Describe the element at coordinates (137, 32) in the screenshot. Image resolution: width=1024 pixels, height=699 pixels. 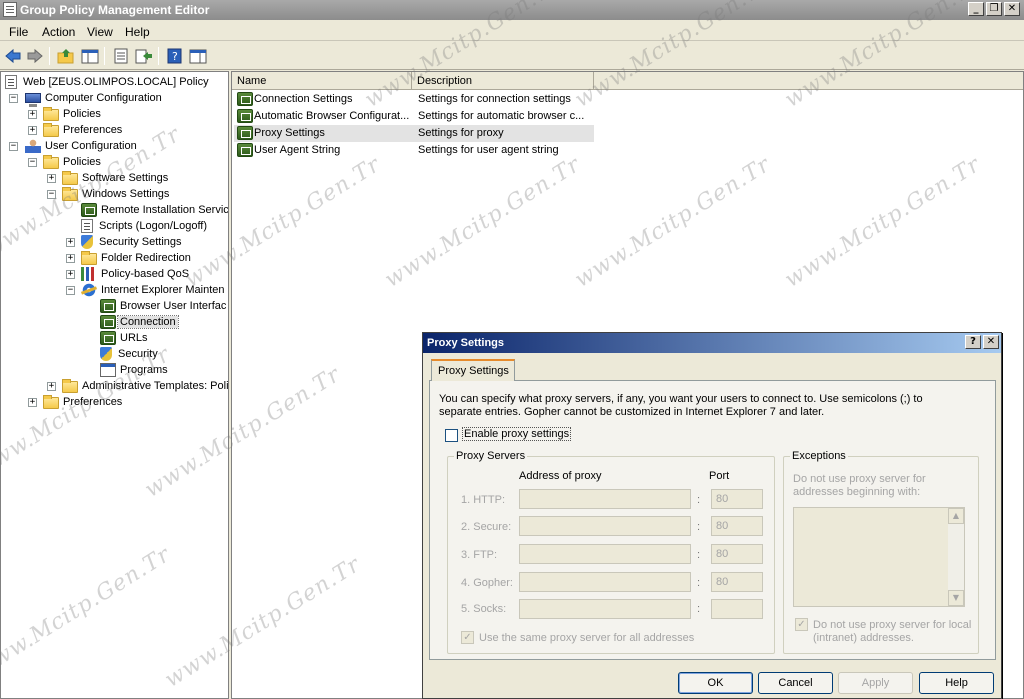
I see `menu-help: Help` at that location.